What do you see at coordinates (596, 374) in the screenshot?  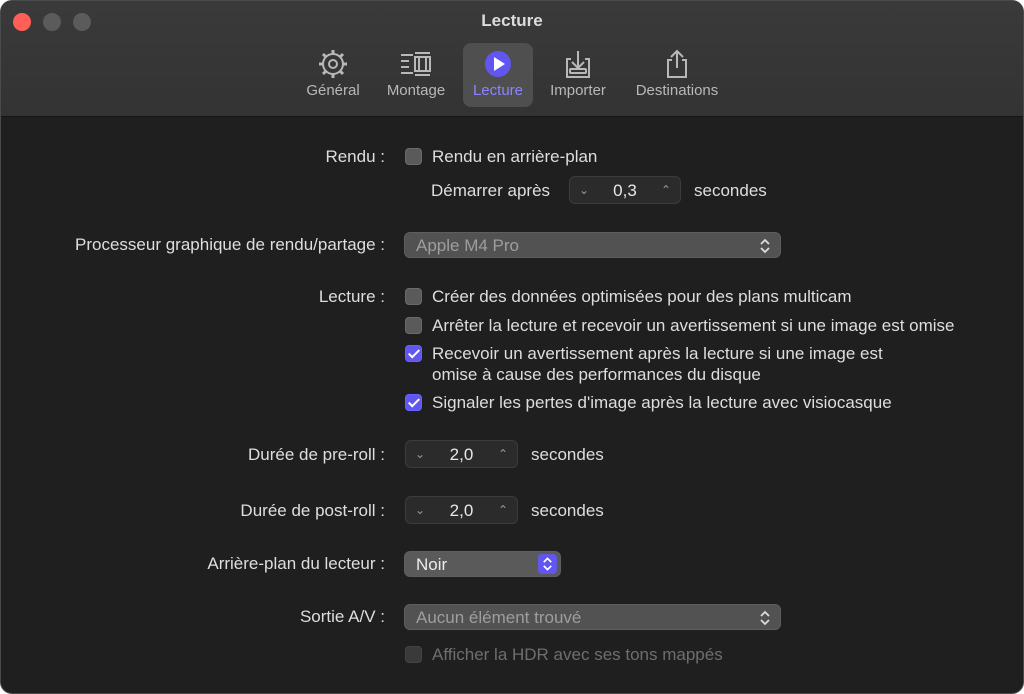 I see `warn-after-playback-label-line2: omise à cause des performances du disque` at bounding box center [596, 374].